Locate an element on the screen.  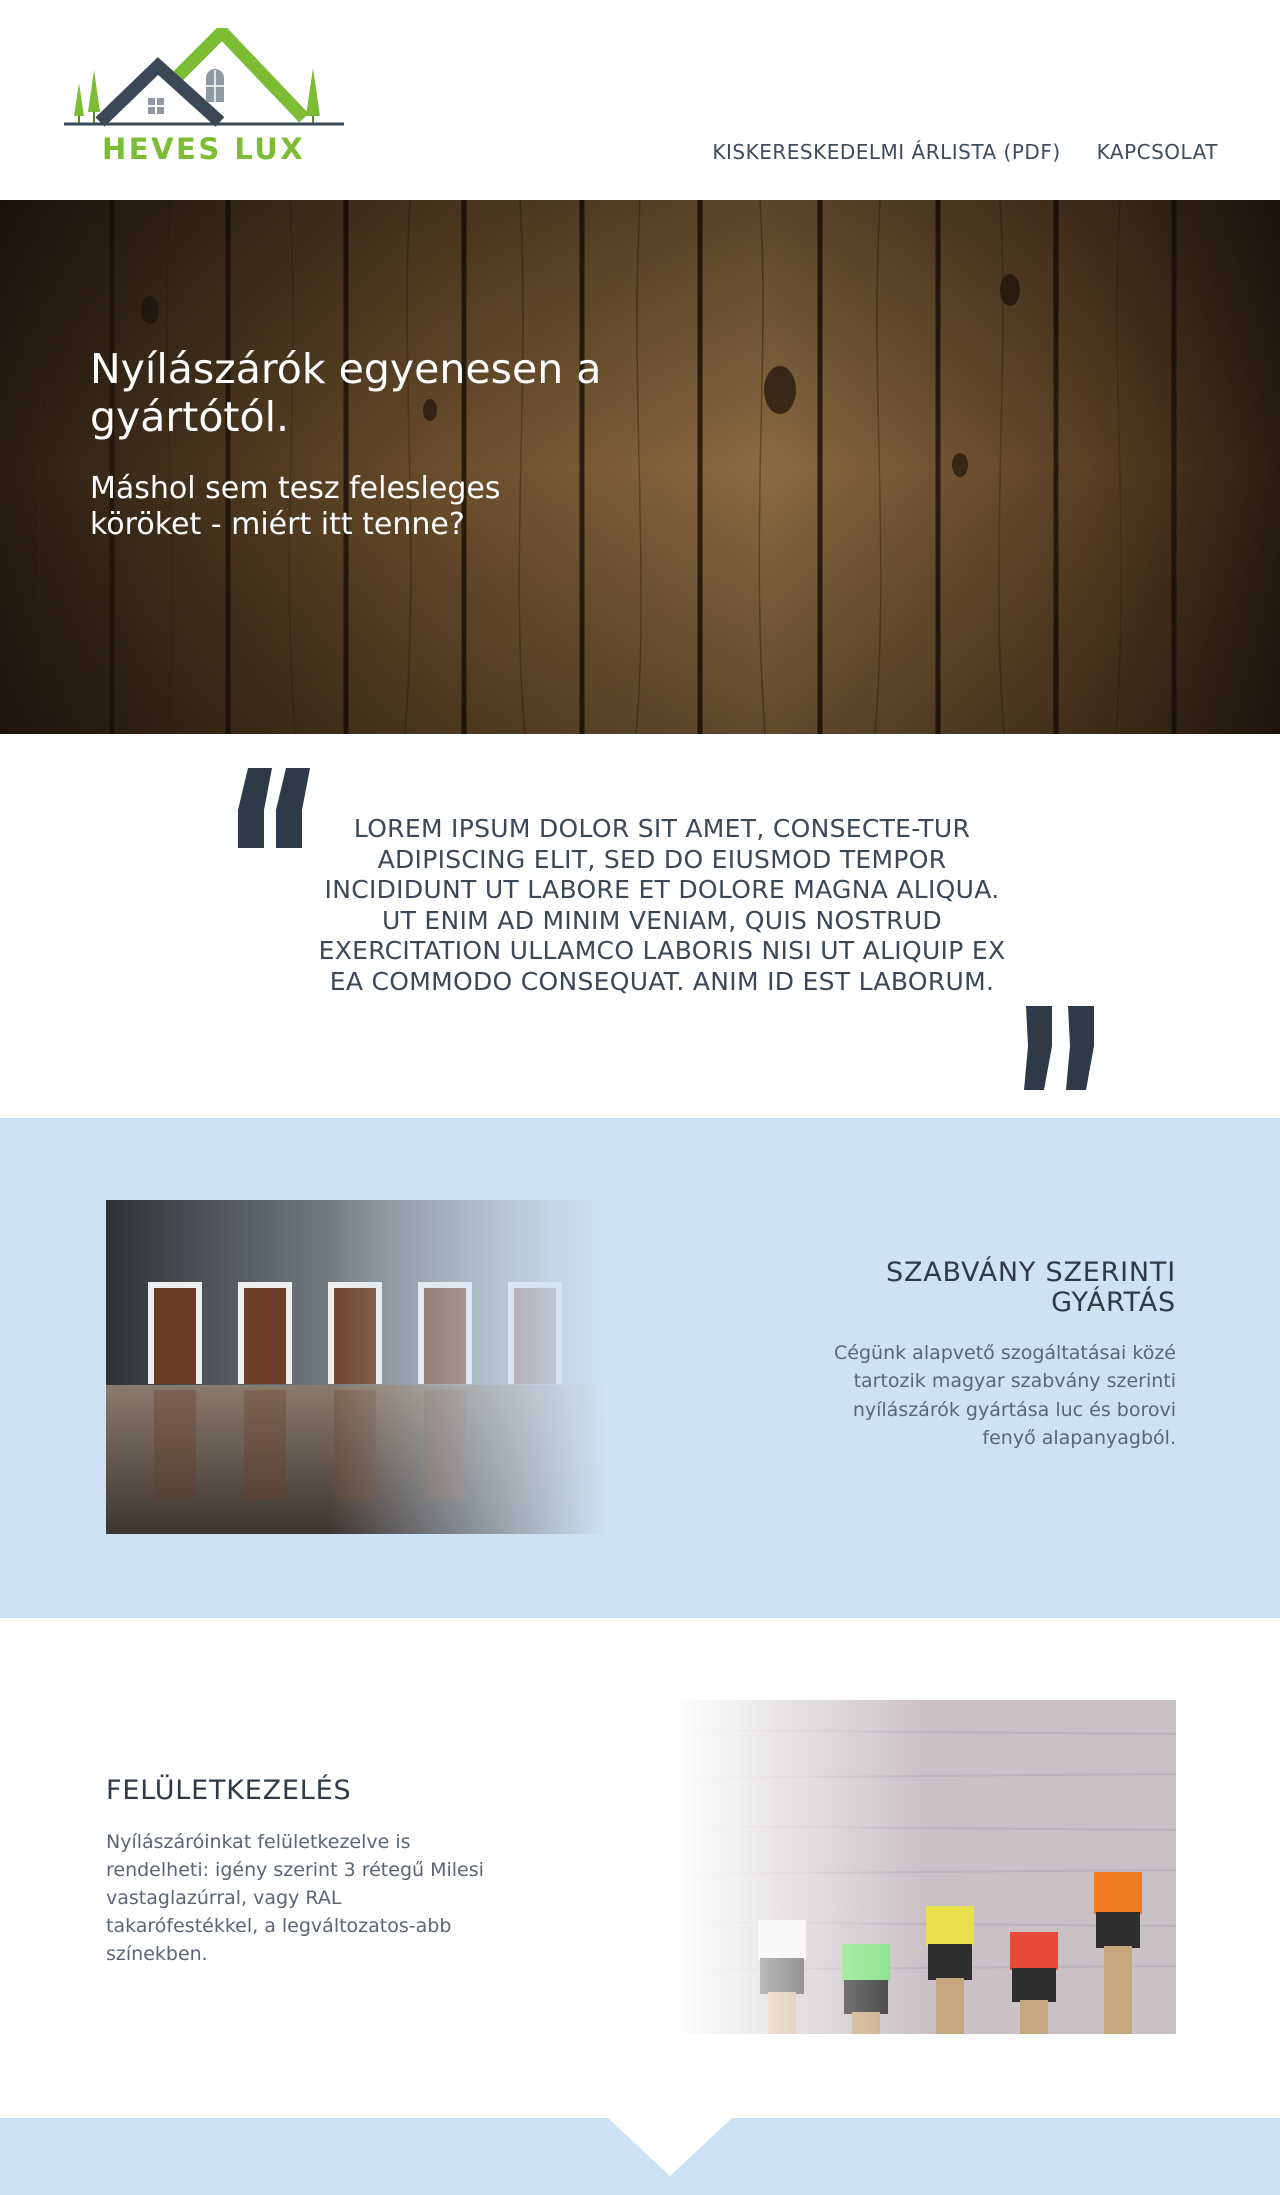
feature-heading: SZABVÁNY SZERINTI GYÁRTÁS is located at coordinates (1031, 1287).